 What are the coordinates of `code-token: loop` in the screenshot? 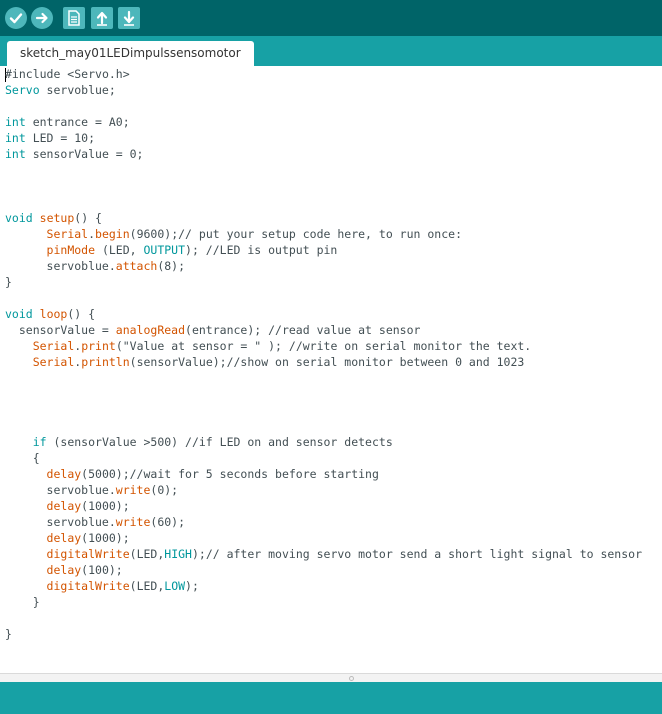 It's located at (53, 314).